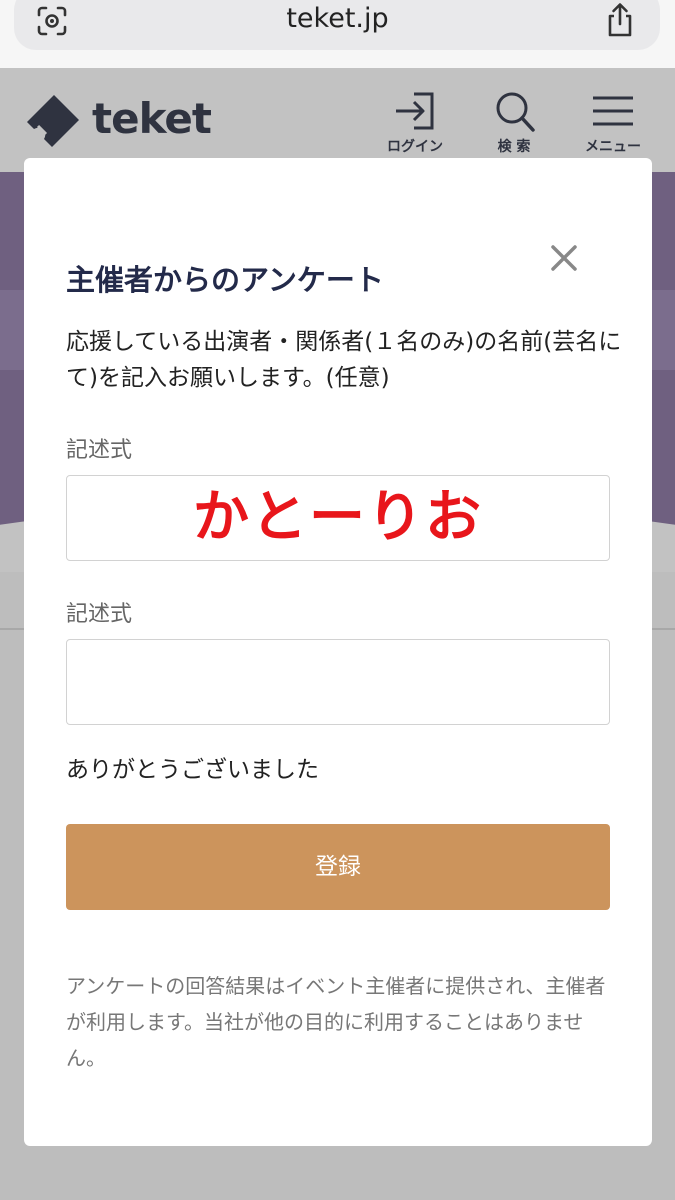 The width and height of the screenshot is (675, 1200). I want to click on search-icon, so click(515, 112).